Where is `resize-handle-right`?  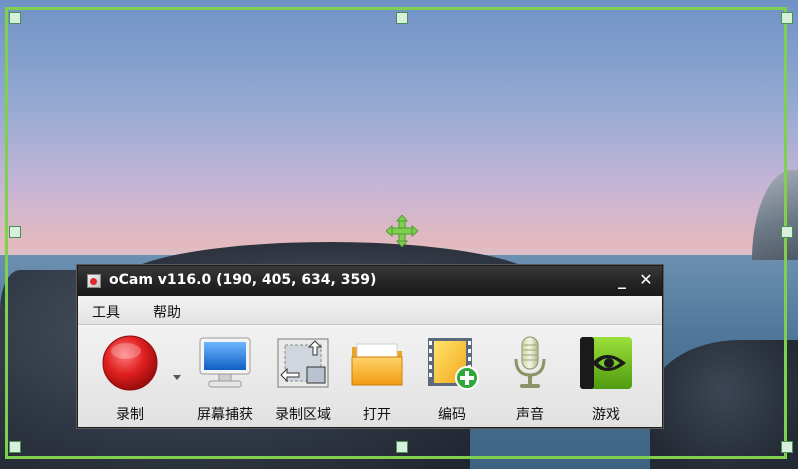 resize-handle-right is located at coordinates (787, 232).